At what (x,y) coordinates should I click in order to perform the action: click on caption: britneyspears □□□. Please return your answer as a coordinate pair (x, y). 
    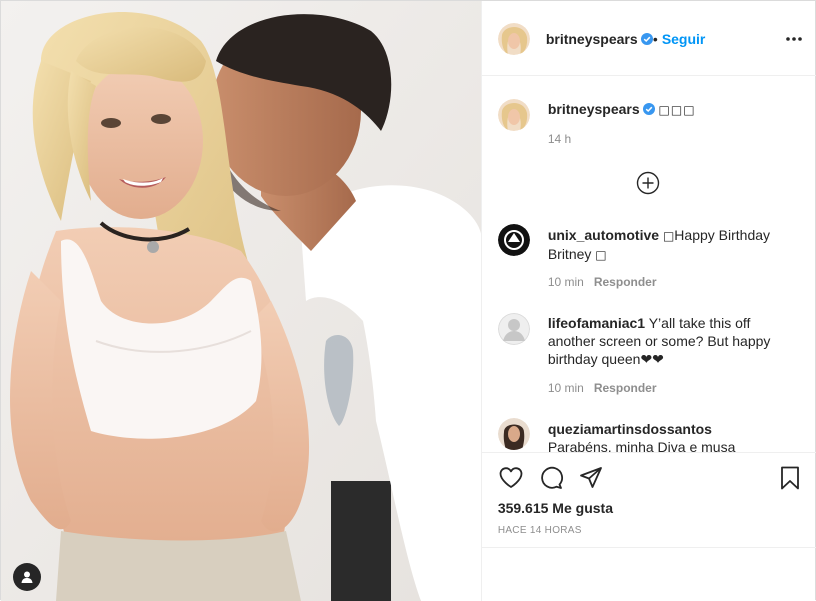
    Looking at the image, I should click on (663, 109).